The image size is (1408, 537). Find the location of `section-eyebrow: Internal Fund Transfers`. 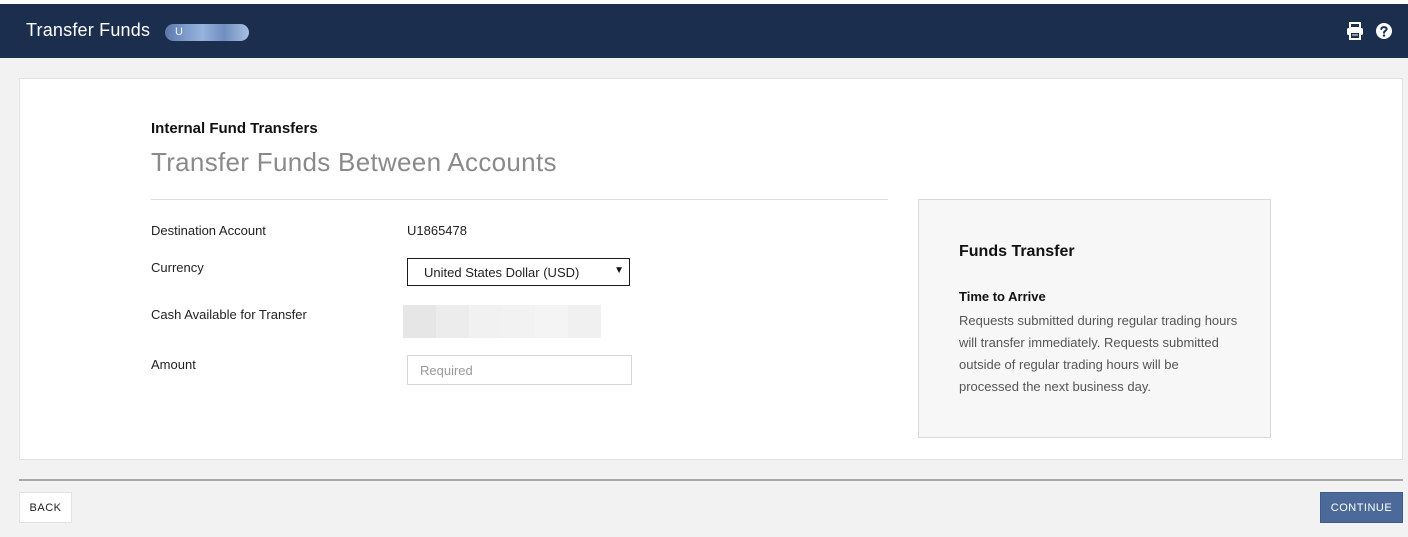

section-eyebrow: Internal Fund Transfers is located at coordinates (234, 128).